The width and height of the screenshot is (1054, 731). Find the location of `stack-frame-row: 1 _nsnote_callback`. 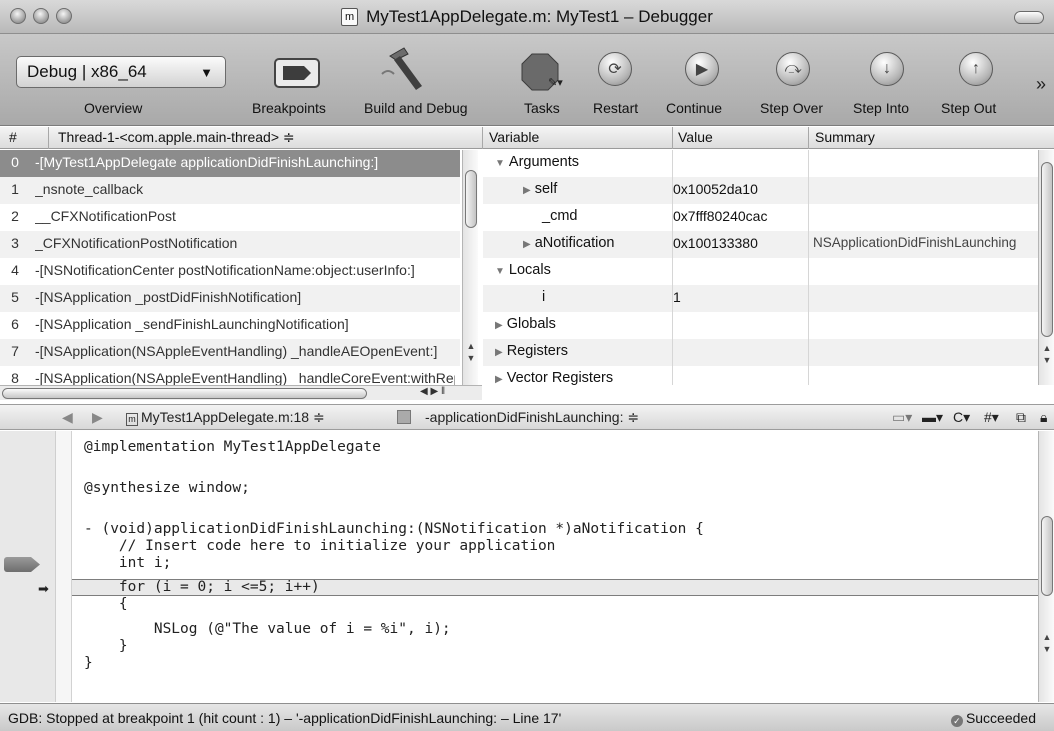

stack-frame-row: 1 _nsnote_callback is located at coordinates (230, 190).